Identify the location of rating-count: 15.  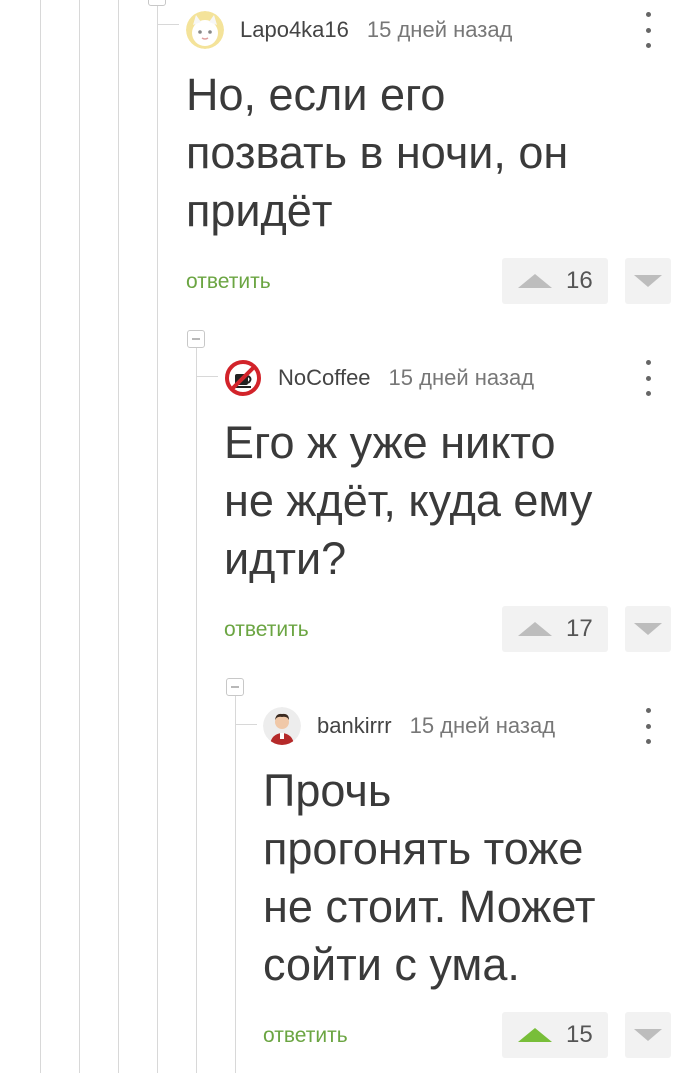
(579, 1034).